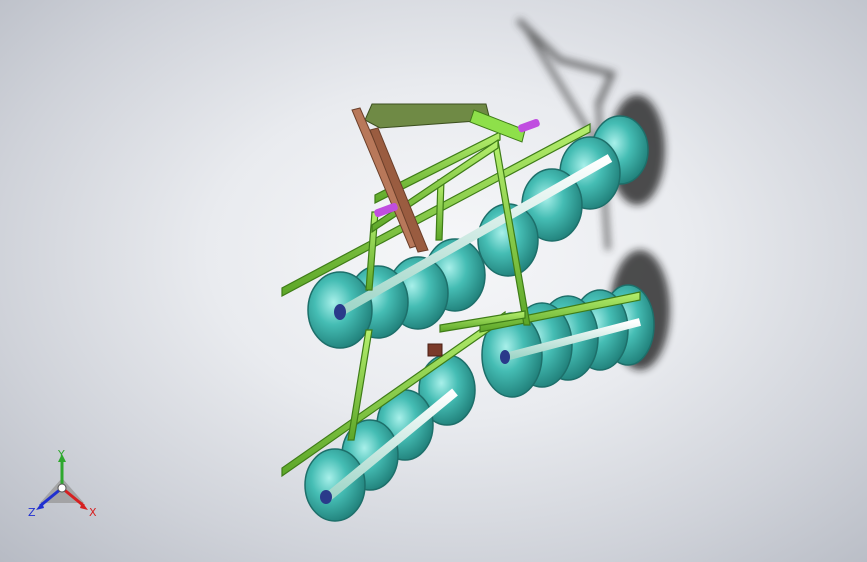 The height and width of the screenshot is (562, 867). Describe the element at coordinates (93, 512) in the screenshot. I see `x-axis-label: X` at that location.